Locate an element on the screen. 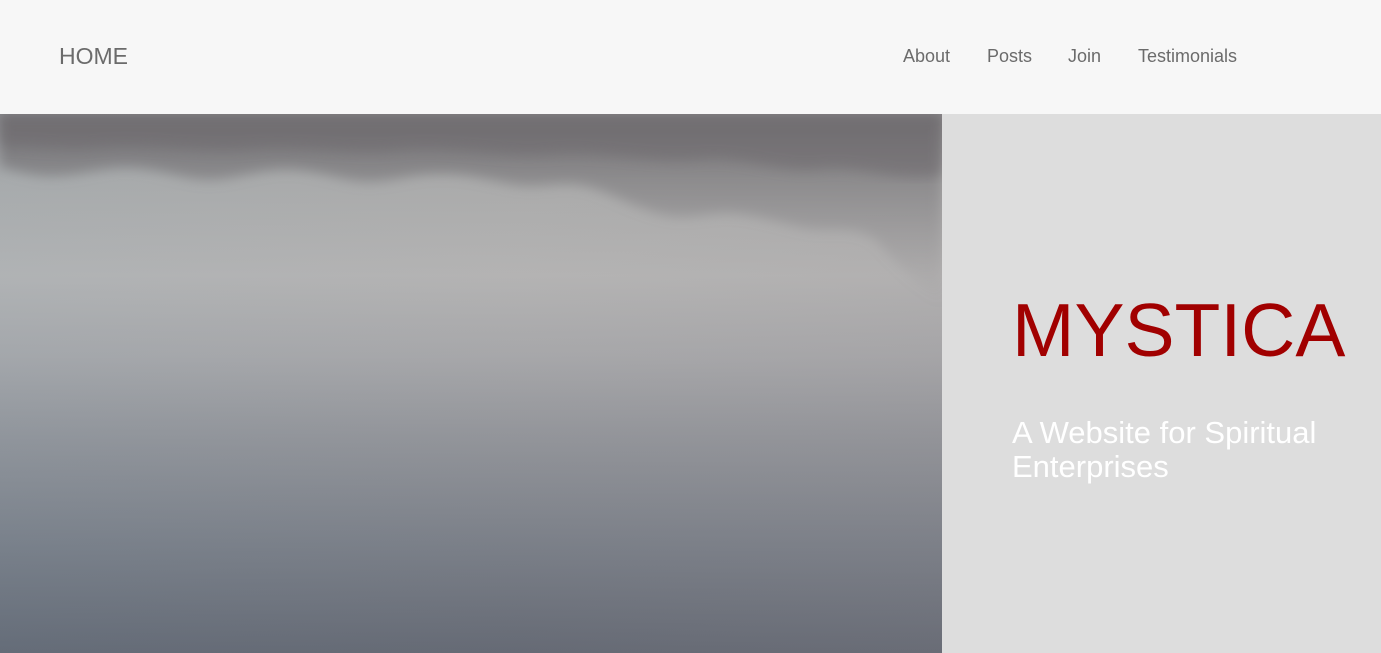 Image resolution: width=1381 pixels, height=653 pixels. site-title: MYSTICA is located at coordinates (1179, 330).